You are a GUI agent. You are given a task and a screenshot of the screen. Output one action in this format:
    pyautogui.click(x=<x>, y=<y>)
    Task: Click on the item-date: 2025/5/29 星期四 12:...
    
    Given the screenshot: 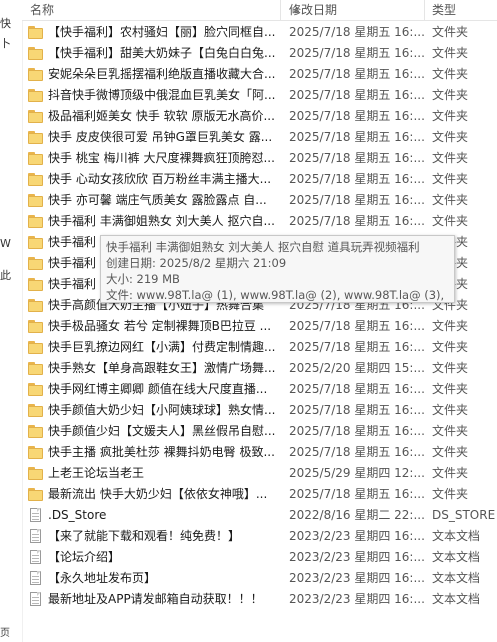 What is the action you would take?
    pyautogui.click(x=357, y=473)
    